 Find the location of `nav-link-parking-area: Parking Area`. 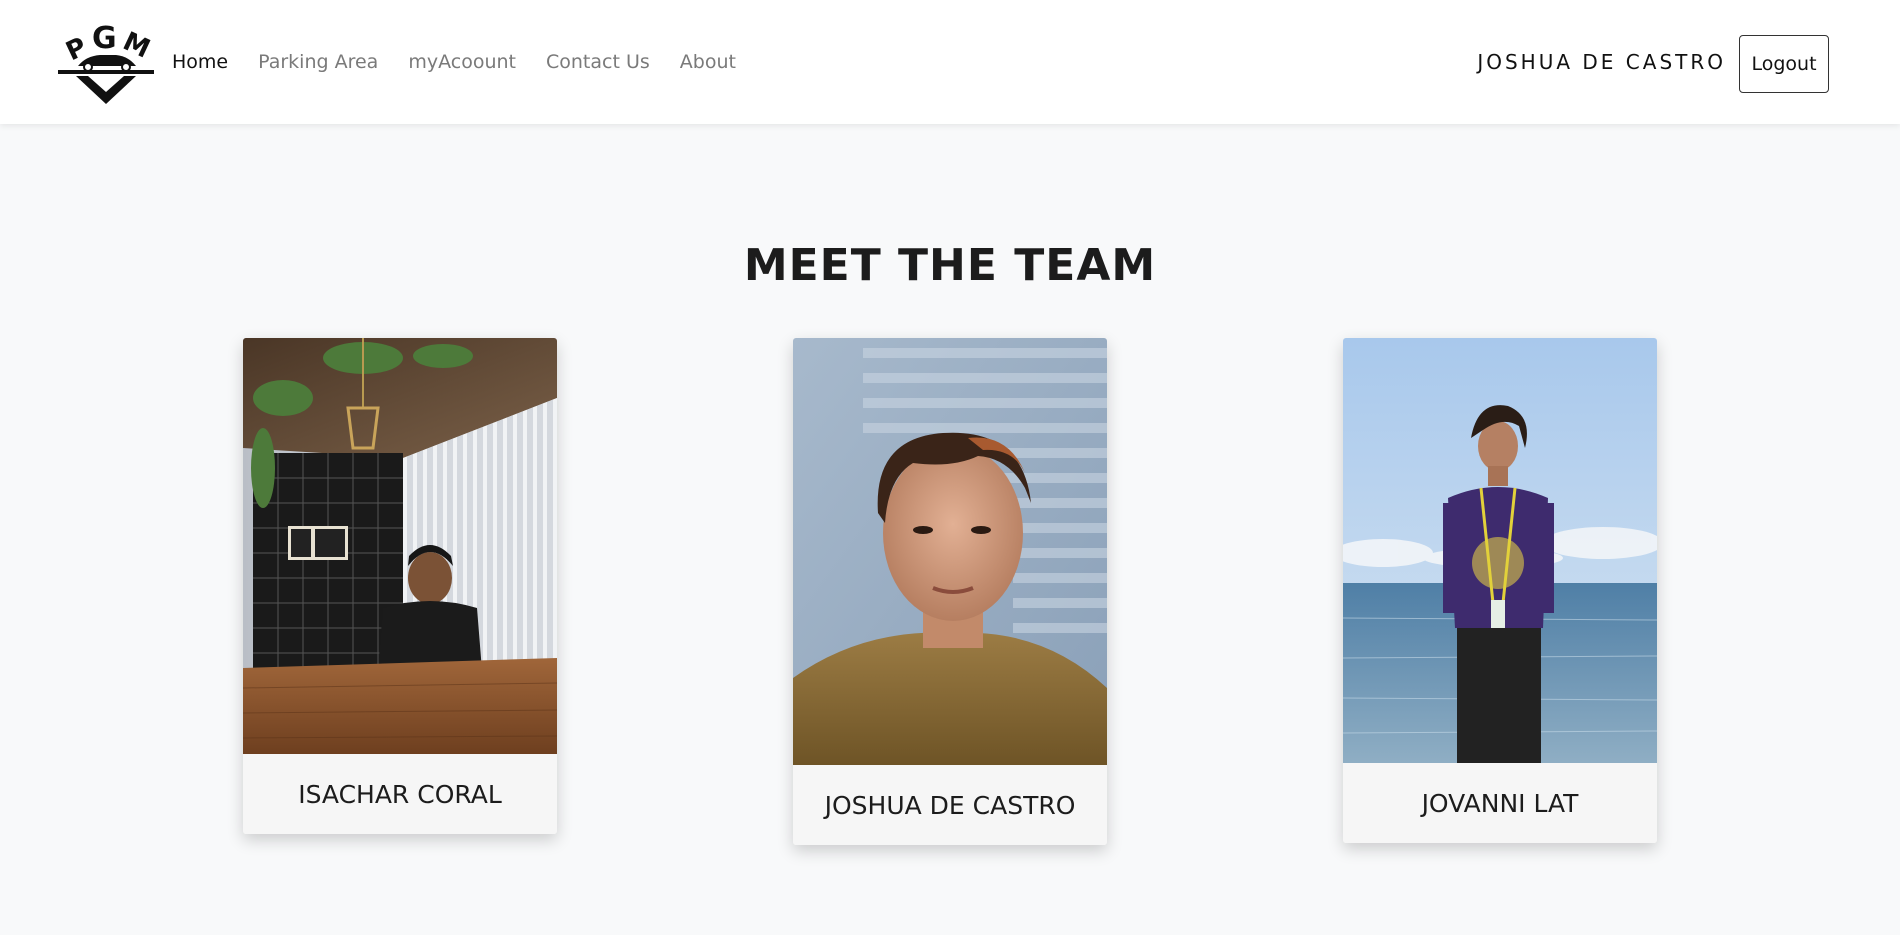

nav-link-parking-area: Parking Area is located at coordinates (318, 62).